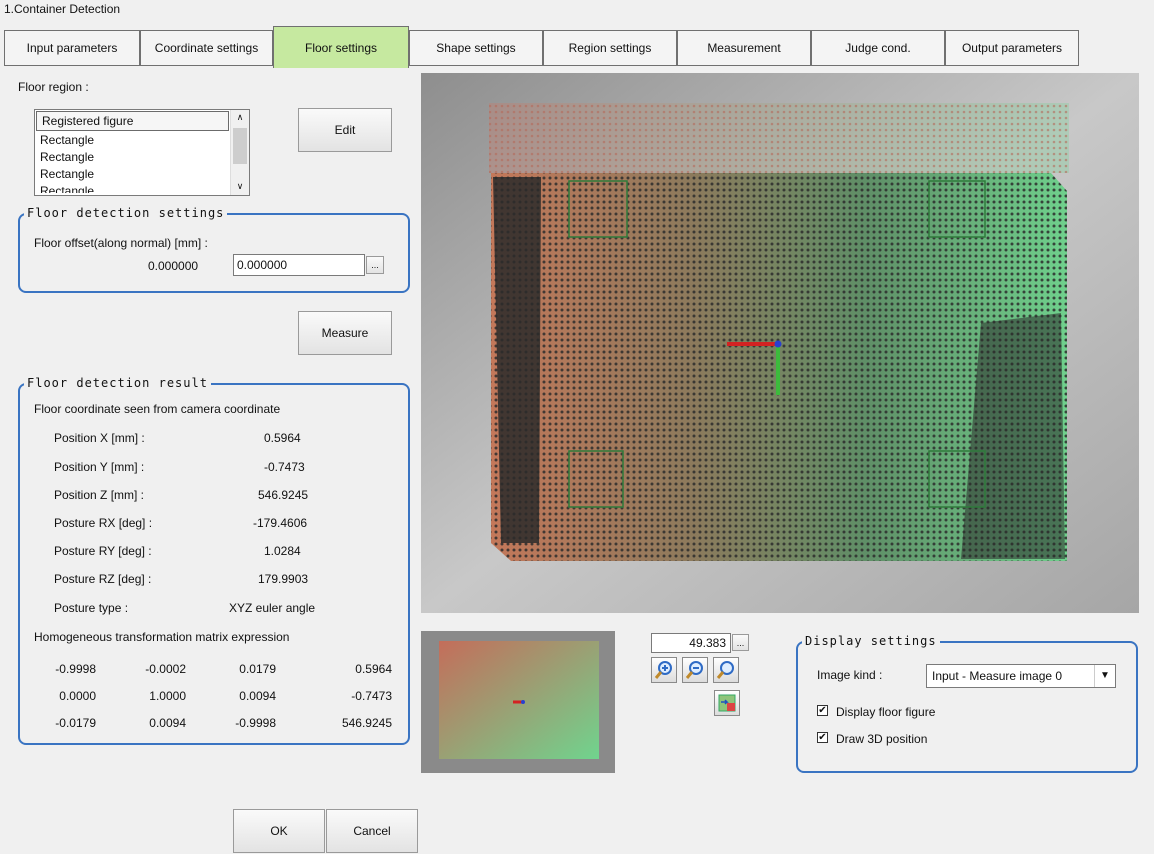 This screenshot has height=854, width=1154. I want to click on zoom-fit-button, so click(726, 670).